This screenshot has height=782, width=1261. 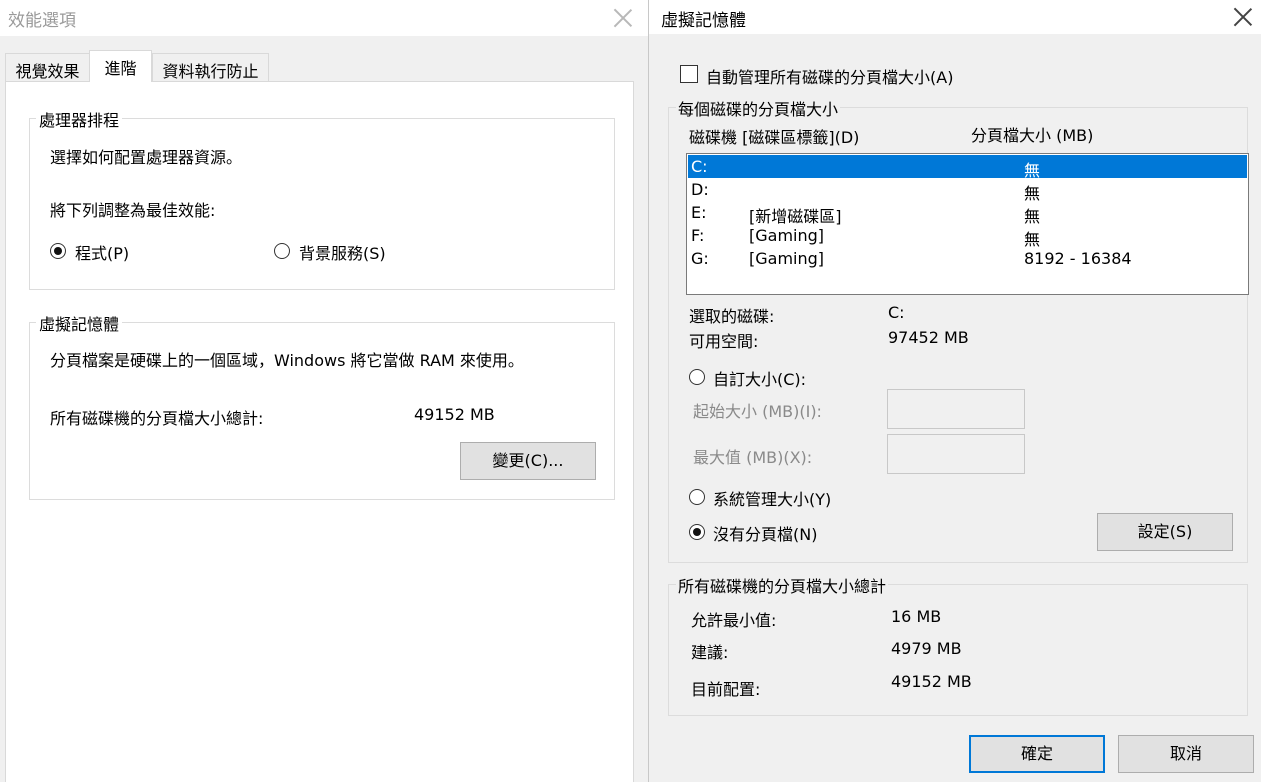 I want to click on totals-legend: 所有磁碟機的分頁檔大小總計, so click(x=782, y=585).